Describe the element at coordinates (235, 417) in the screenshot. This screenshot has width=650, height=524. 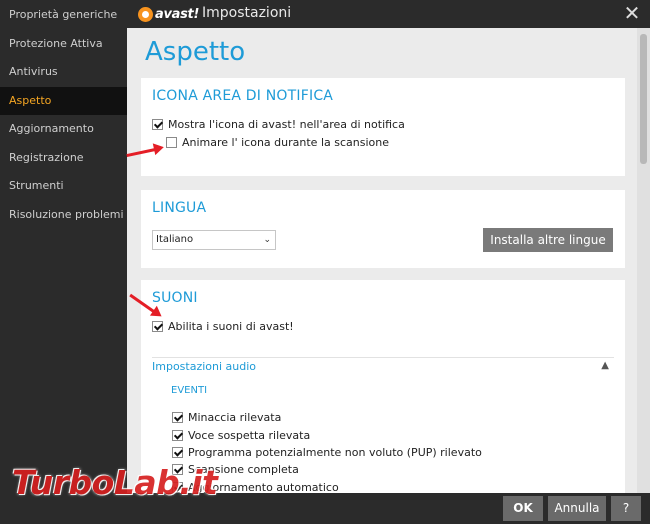
I see `event-label: Minaccia rilevata` at that location.